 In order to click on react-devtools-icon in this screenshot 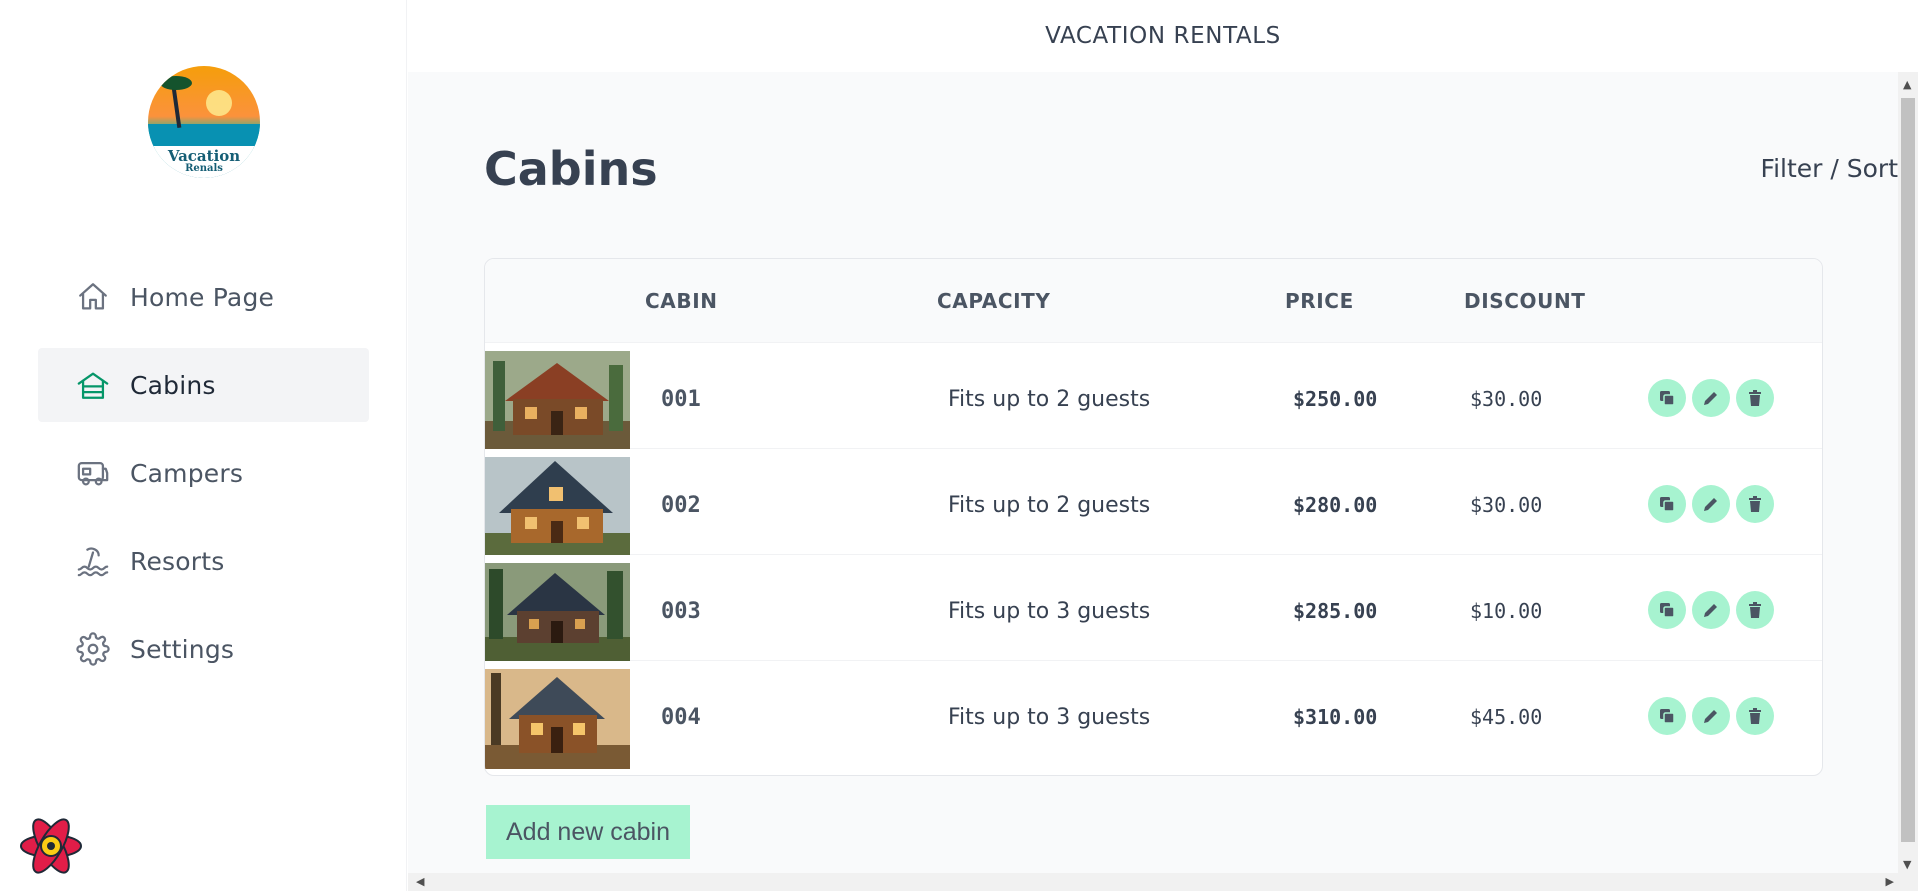, I will do `click(51, 846)`.